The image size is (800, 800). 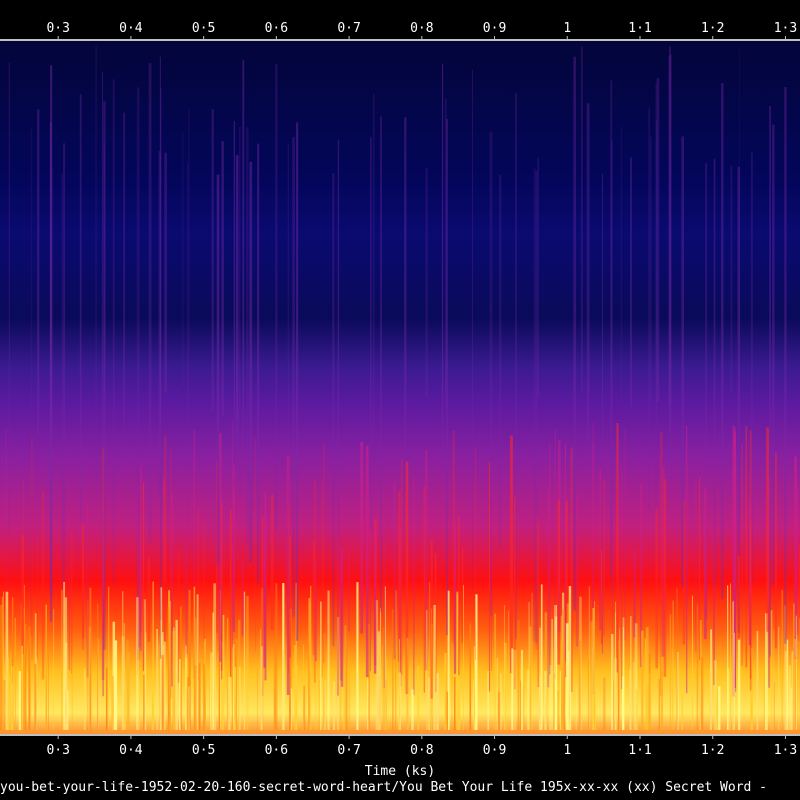 What do you see at coordinates (567, 28) in the screenshot?
I see `top-tick-label: 1` at bounding box center [567, 28].